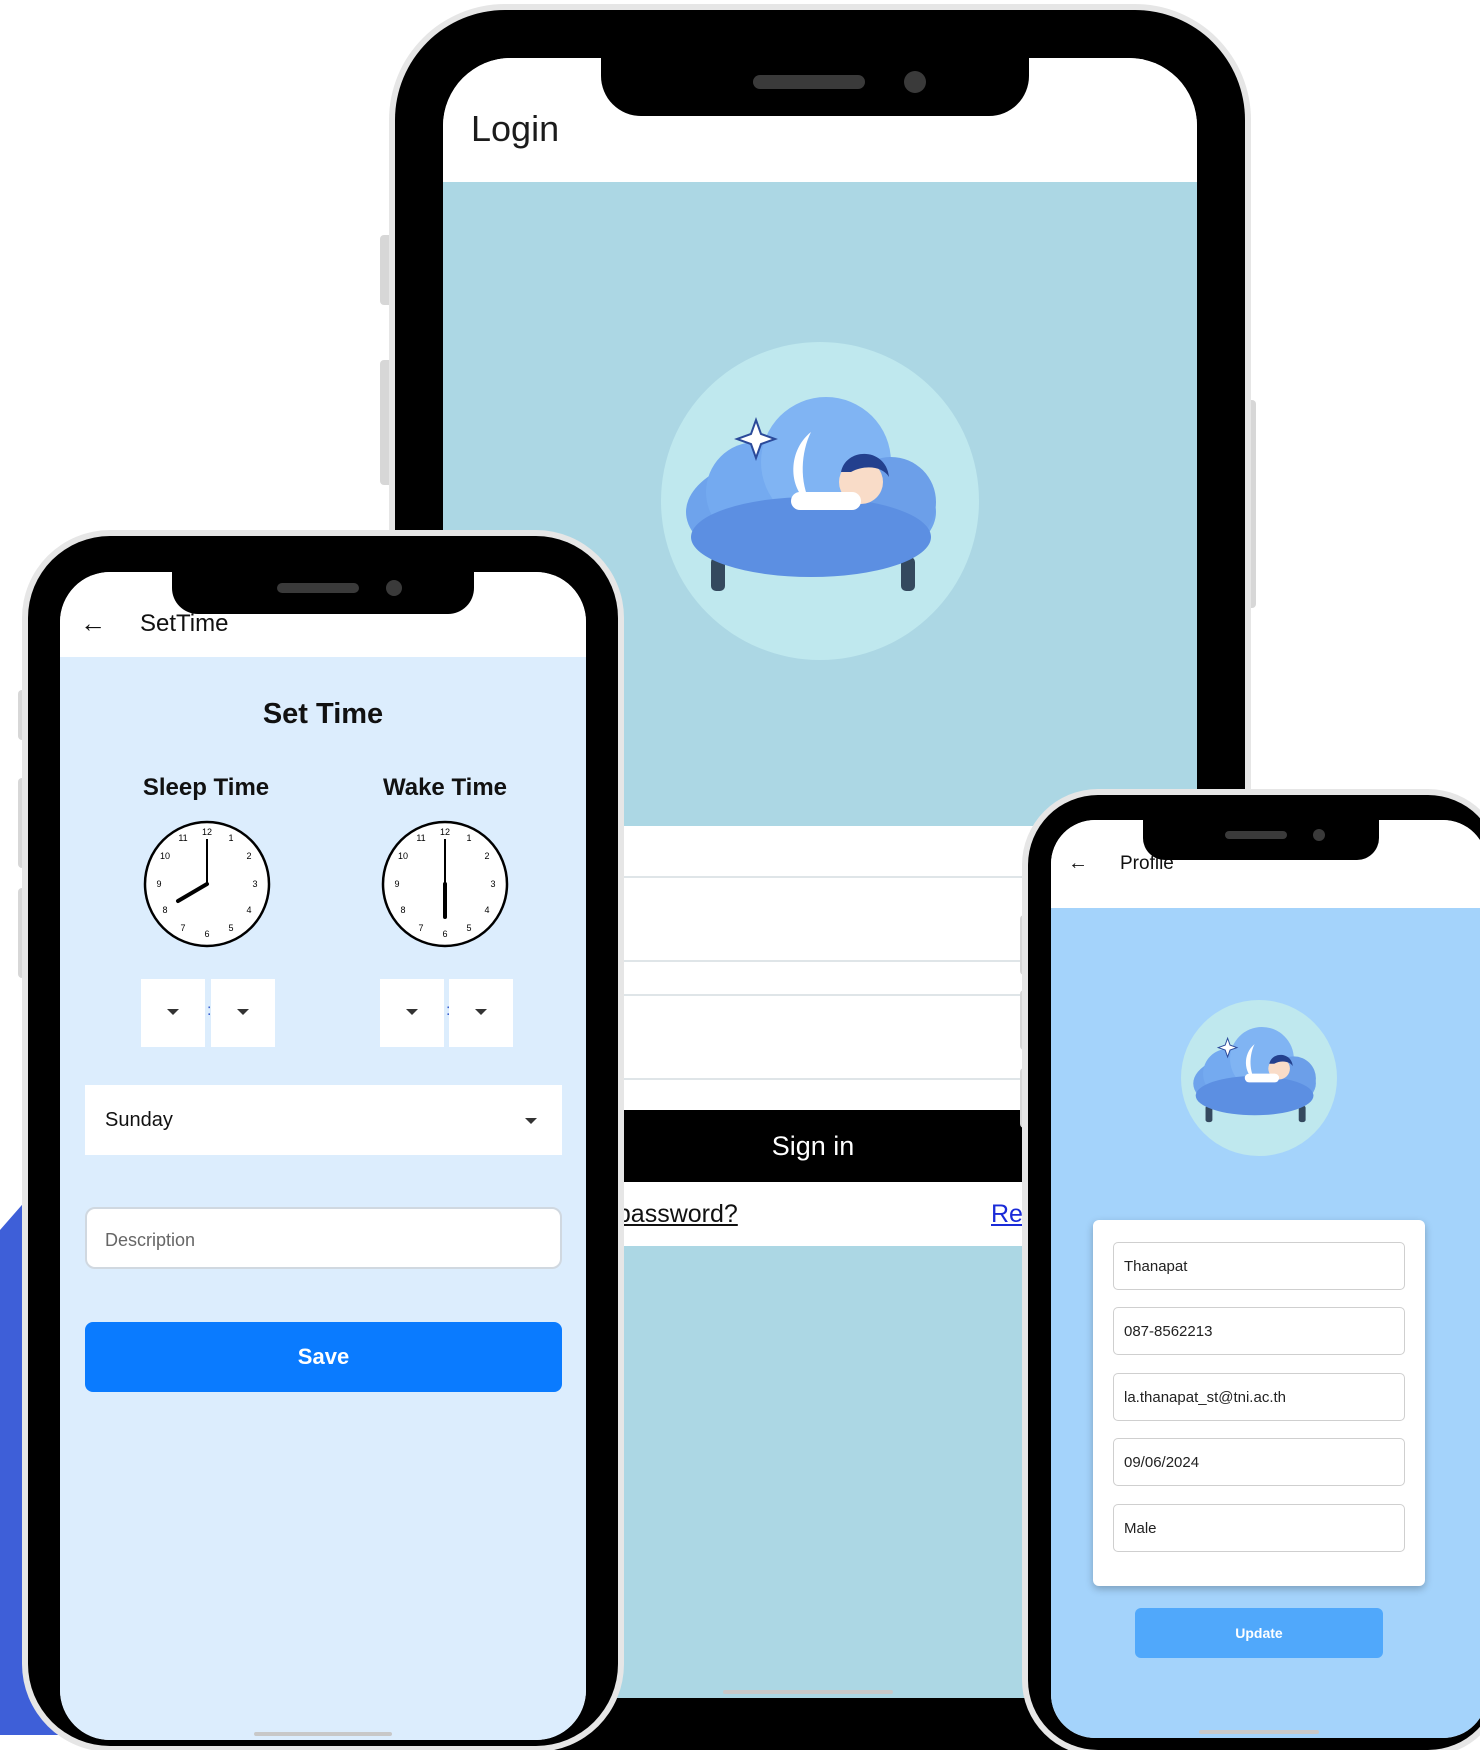 The width and height of the screenshot is (1480, 1750). I want to click on wake-hour-dropdown, so click(412, 1013).